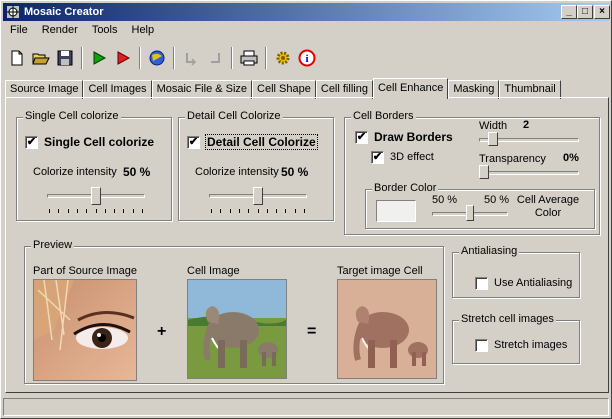 The height and width of the screenshot is (419, 612). What do you see at coordinates (410, 88) in the screenshot?
I see `tab-cell-enhance: Cell Enhance` at bounding box center [410, 88].